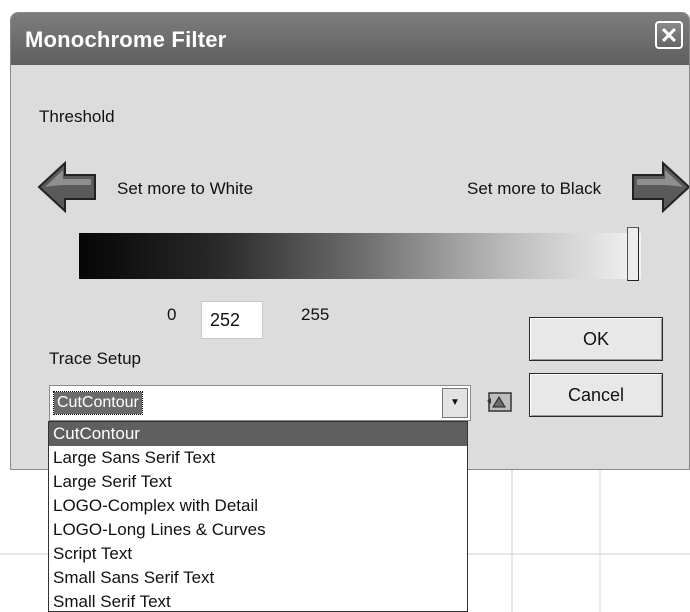 Image resolution: width=690 pixels, height=612 pixels. I want to click on threshold-value: 252, so click(225, 320).